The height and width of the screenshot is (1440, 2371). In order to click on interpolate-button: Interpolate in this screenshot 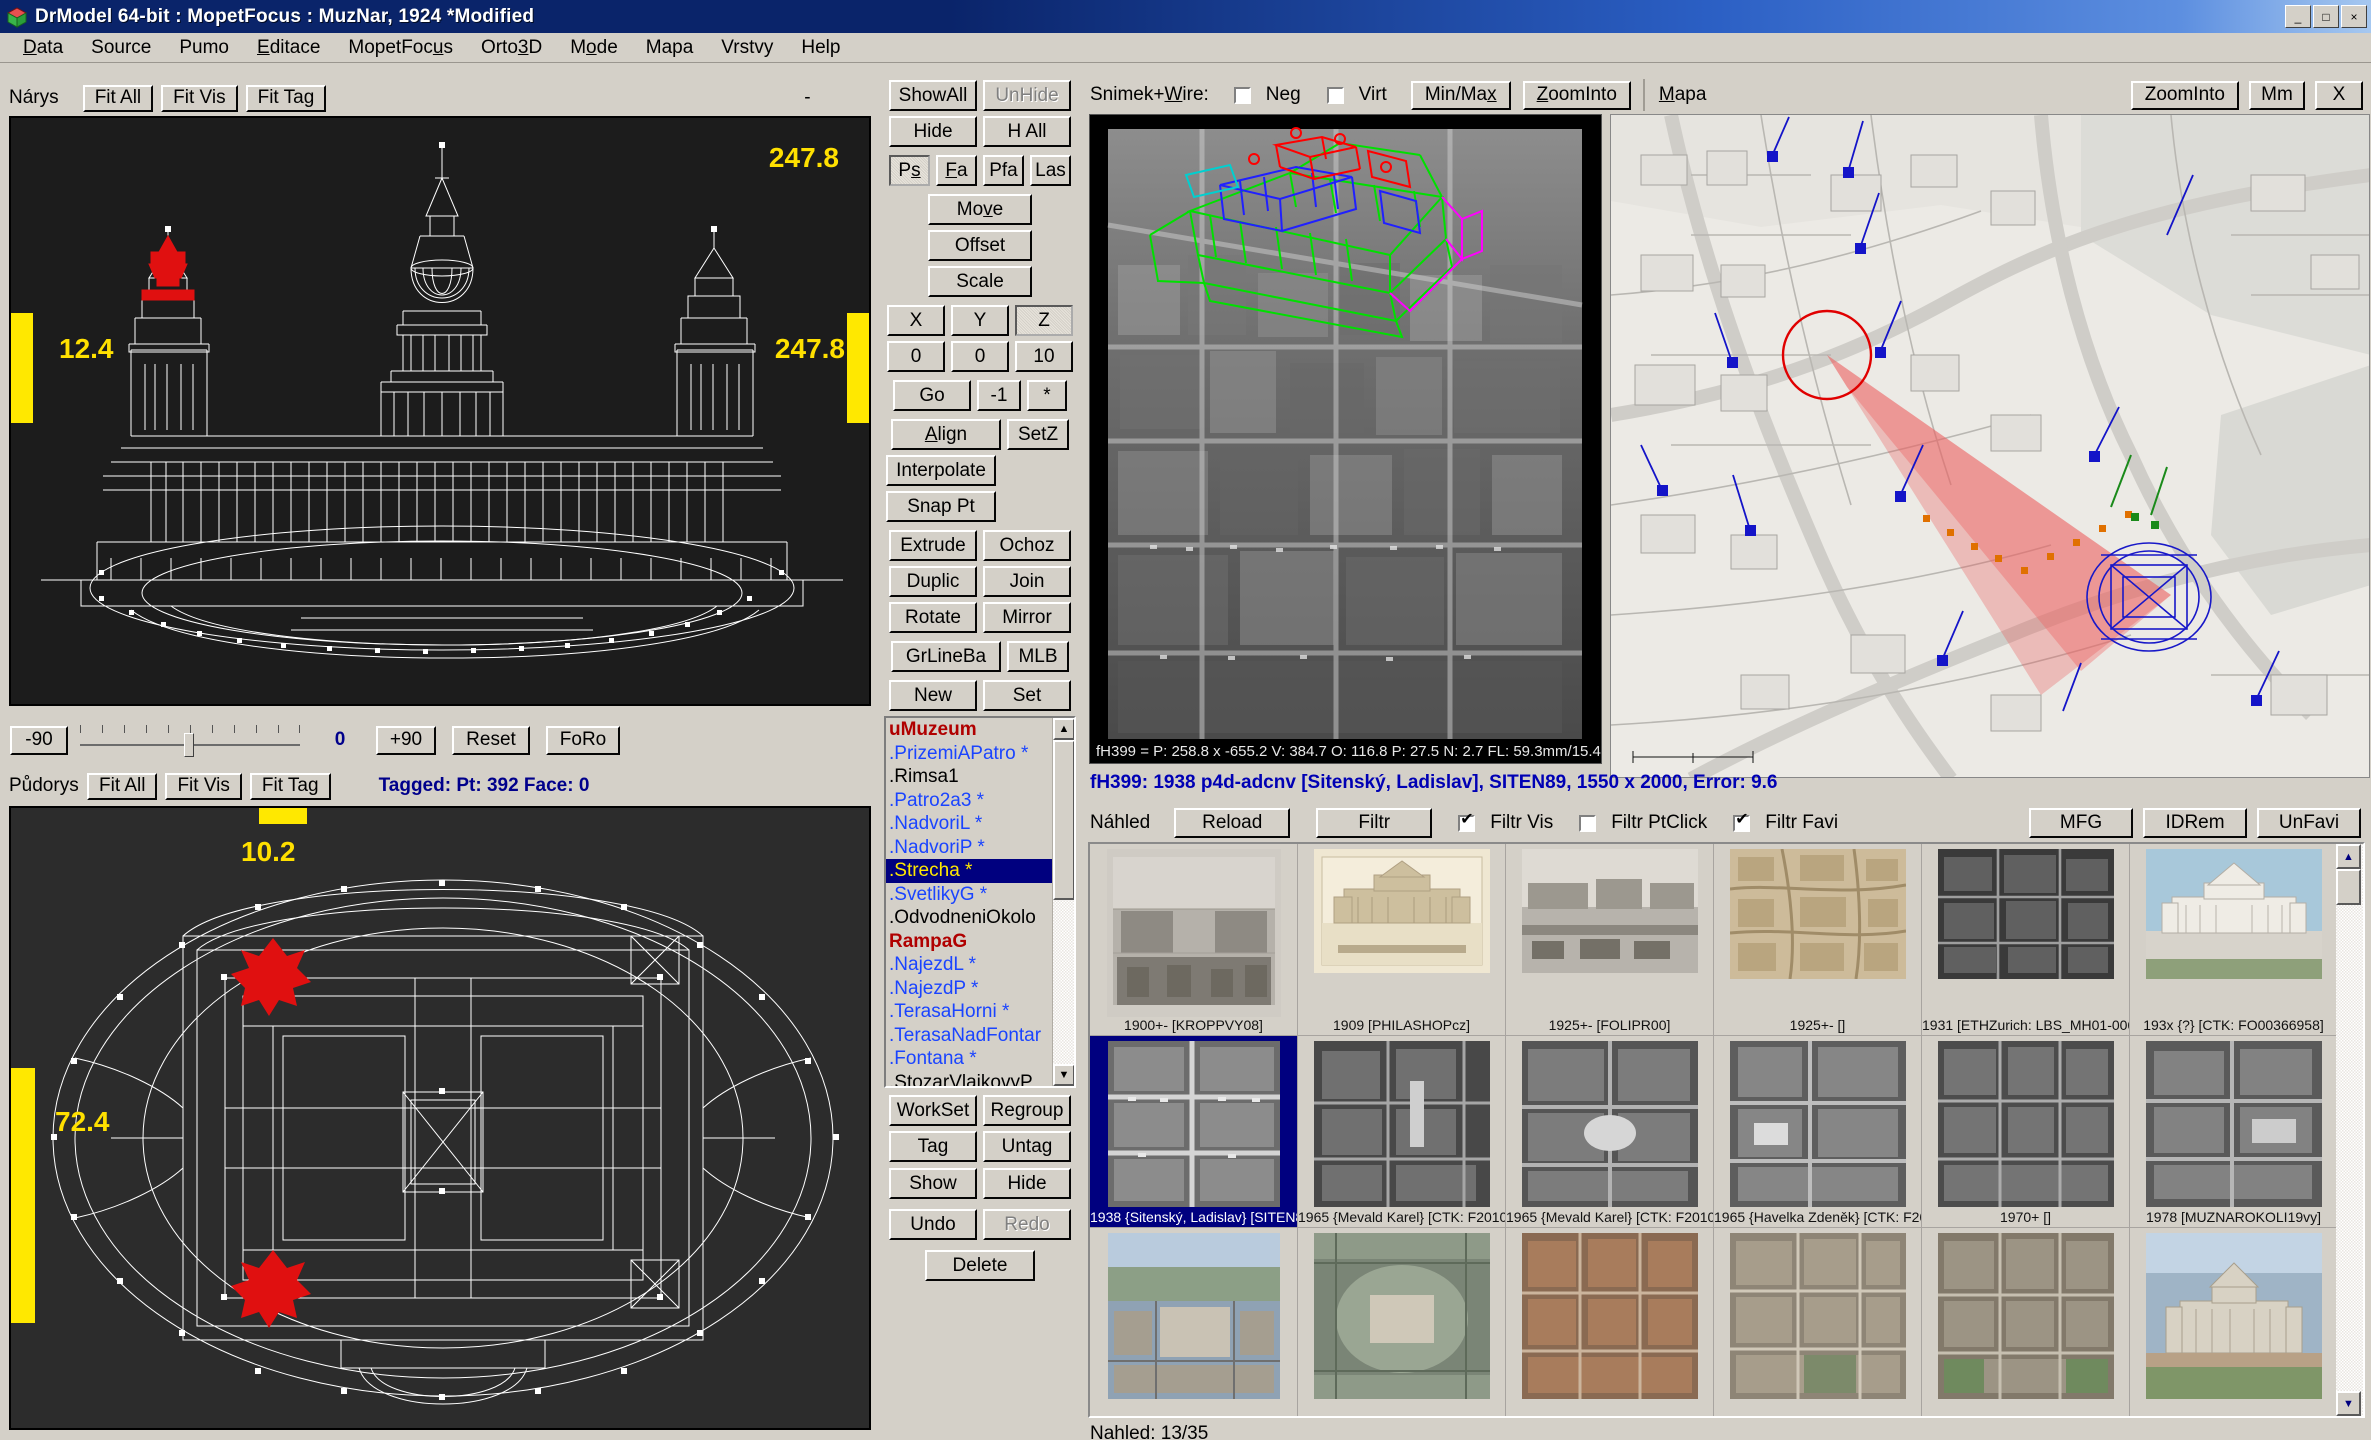, I will do `click(941, 470)`.